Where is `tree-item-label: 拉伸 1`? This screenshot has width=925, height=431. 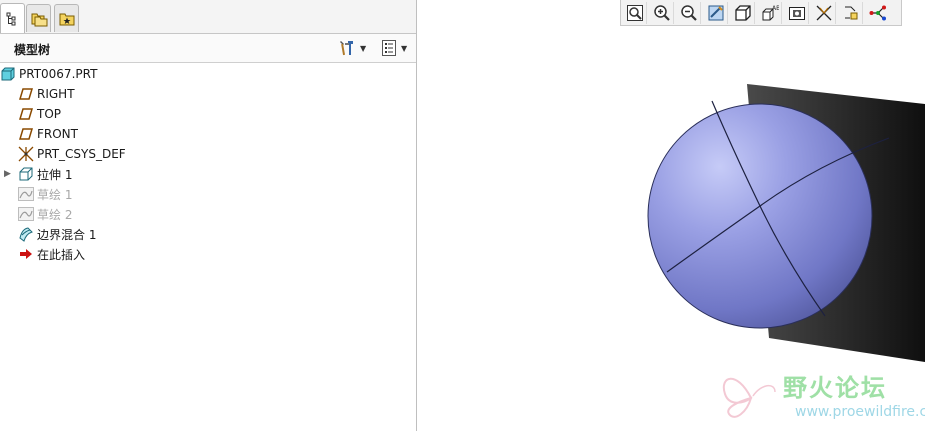
tree-item-label: 拉伸 1 is located at coordinates (55, 174).